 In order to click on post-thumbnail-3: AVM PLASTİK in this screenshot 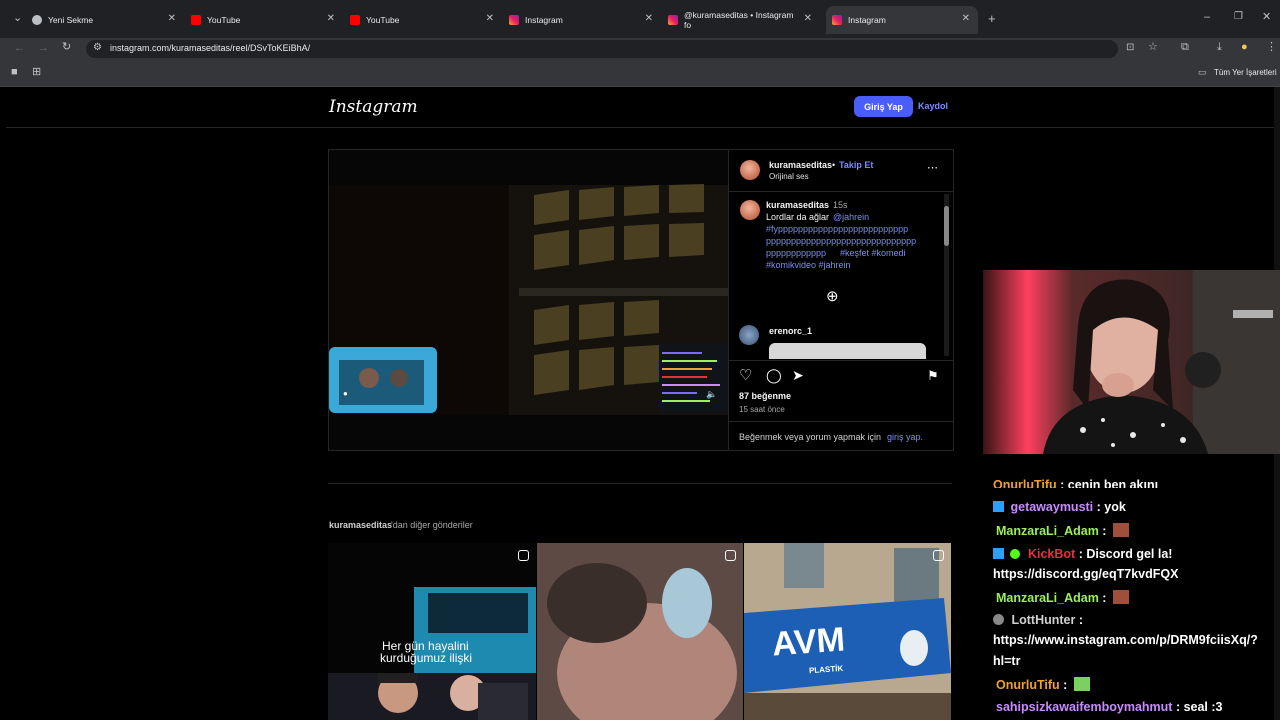, I will do `click(847, 631)`.